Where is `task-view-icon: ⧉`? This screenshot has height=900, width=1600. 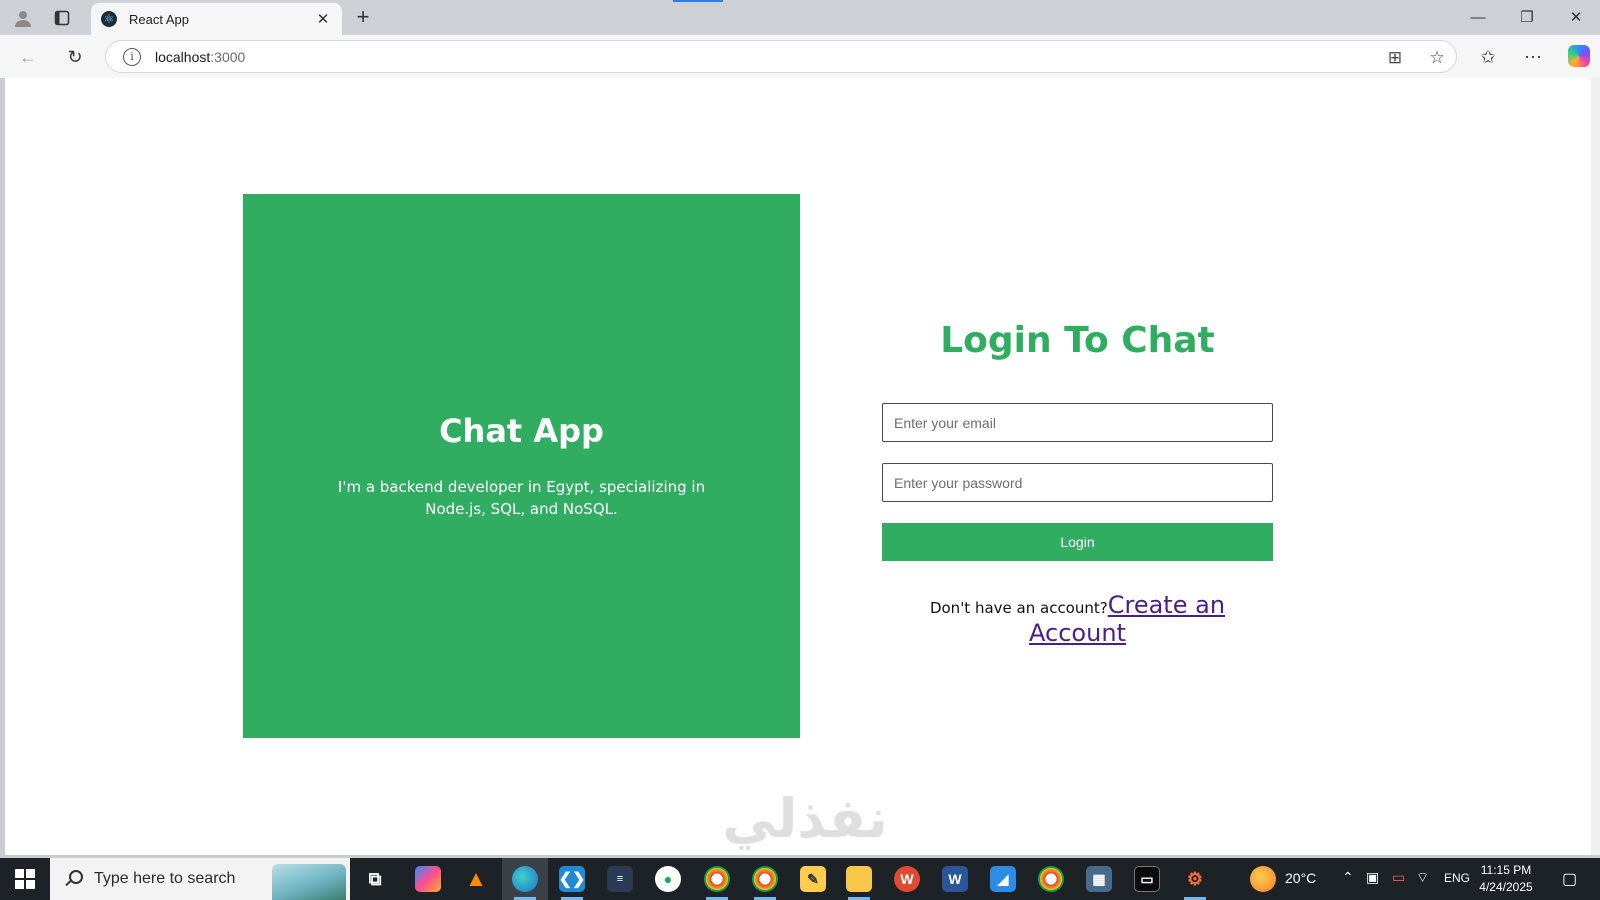
task-view-icon: ⧉ is located at coordinates (375, 879).